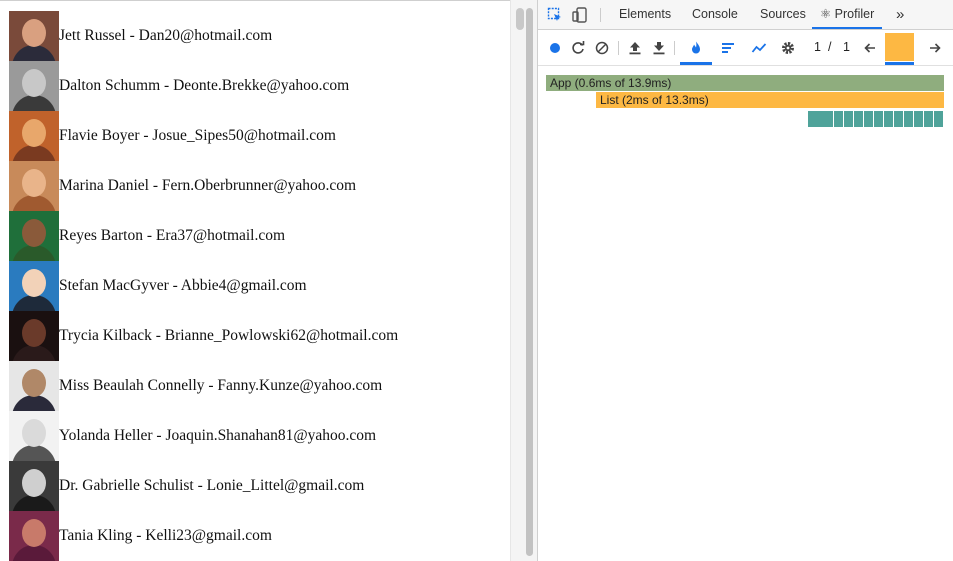  I want to click on list-item: Stefan MacGyver - Abbie4@gmail.com, so click(158, 286).